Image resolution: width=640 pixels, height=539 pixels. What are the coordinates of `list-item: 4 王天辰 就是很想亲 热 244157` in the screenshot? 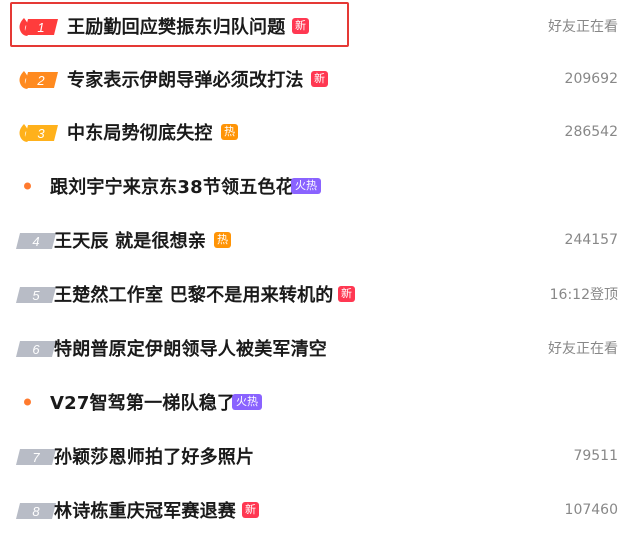 It's located at (320, 240).